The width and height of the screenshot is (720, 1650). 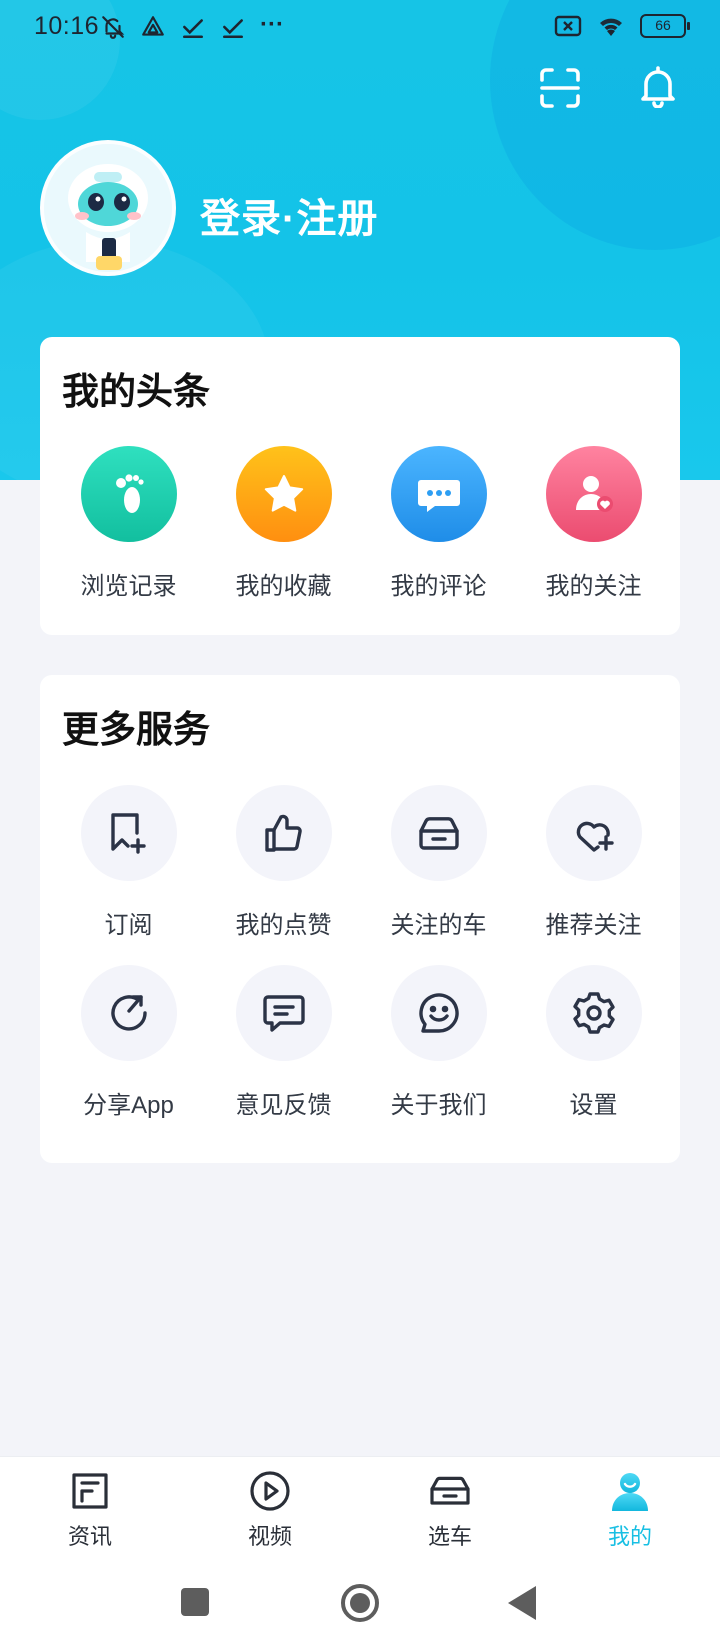 I want to click on menu-item-share-app: 分享App, so click(x=128, y=1042).